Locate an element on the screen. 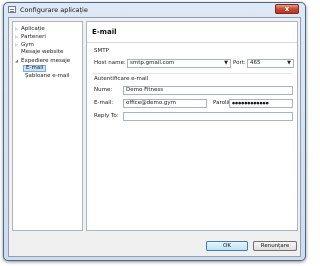 The width and height of the screenshot is (320, 266). panel-header: E-mail is located at coordinates (192, 32).